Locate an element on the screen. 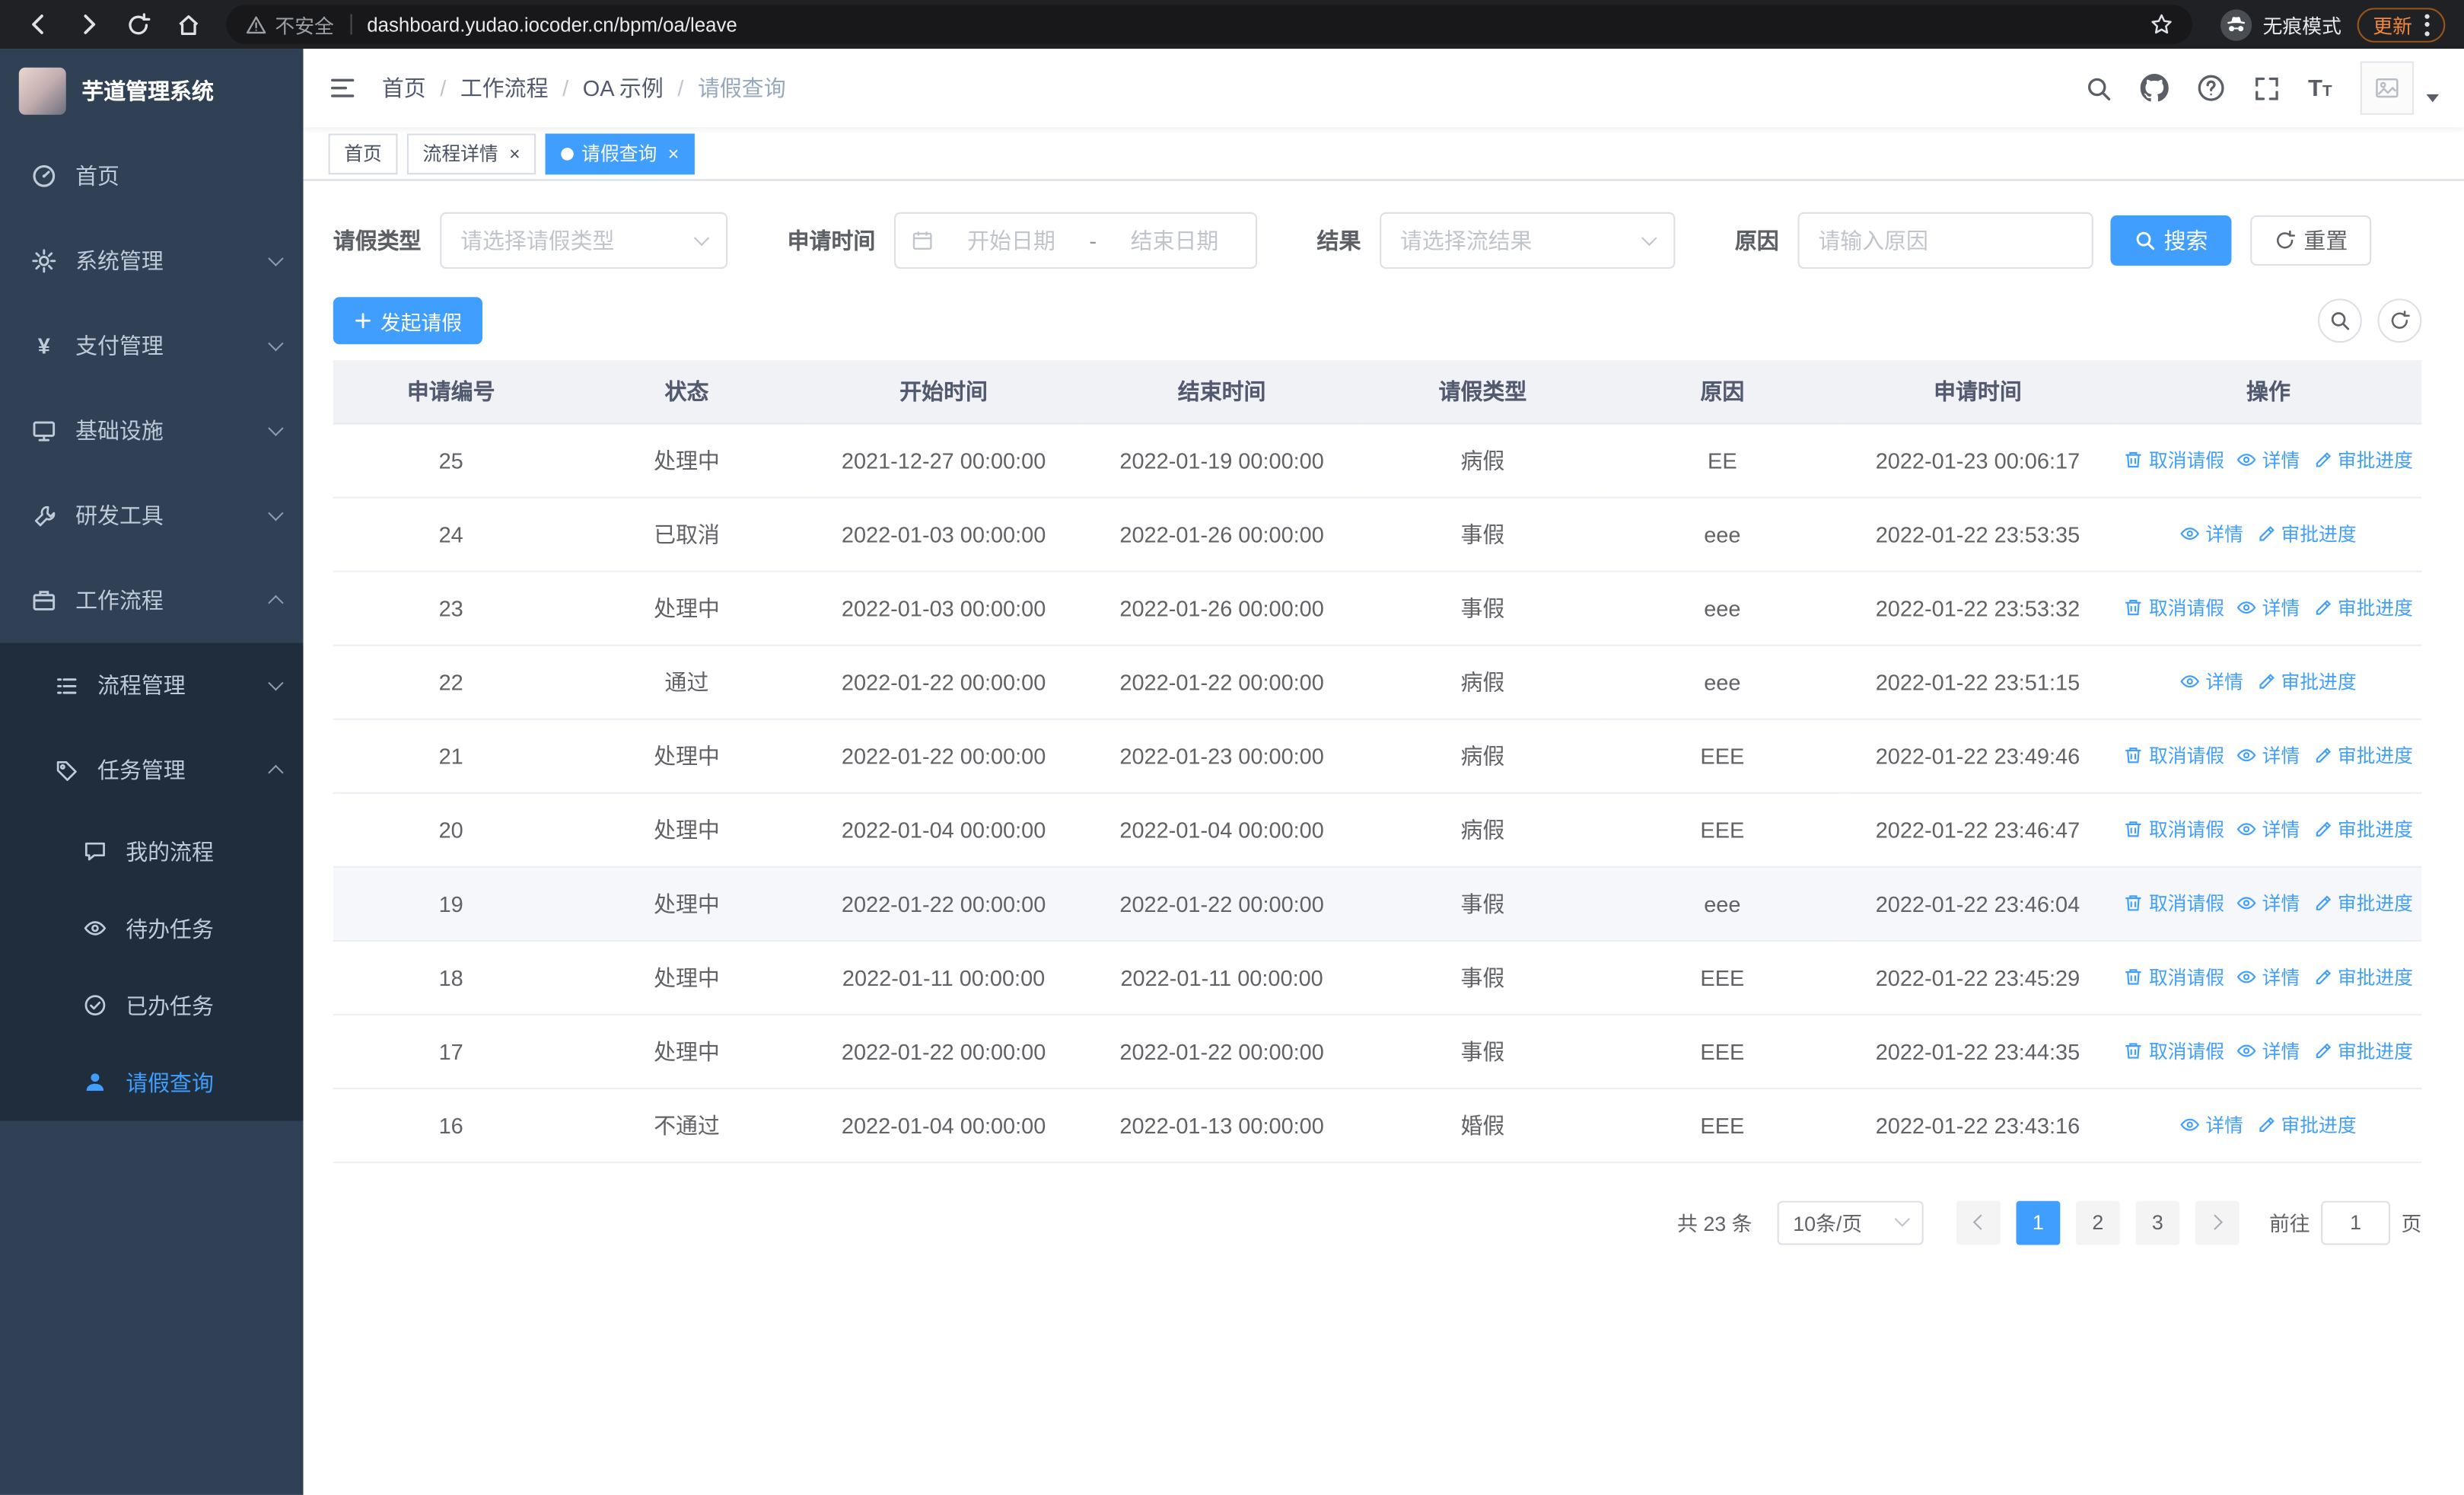  avatar-caret-icon is located at coordinates (2433, 99).